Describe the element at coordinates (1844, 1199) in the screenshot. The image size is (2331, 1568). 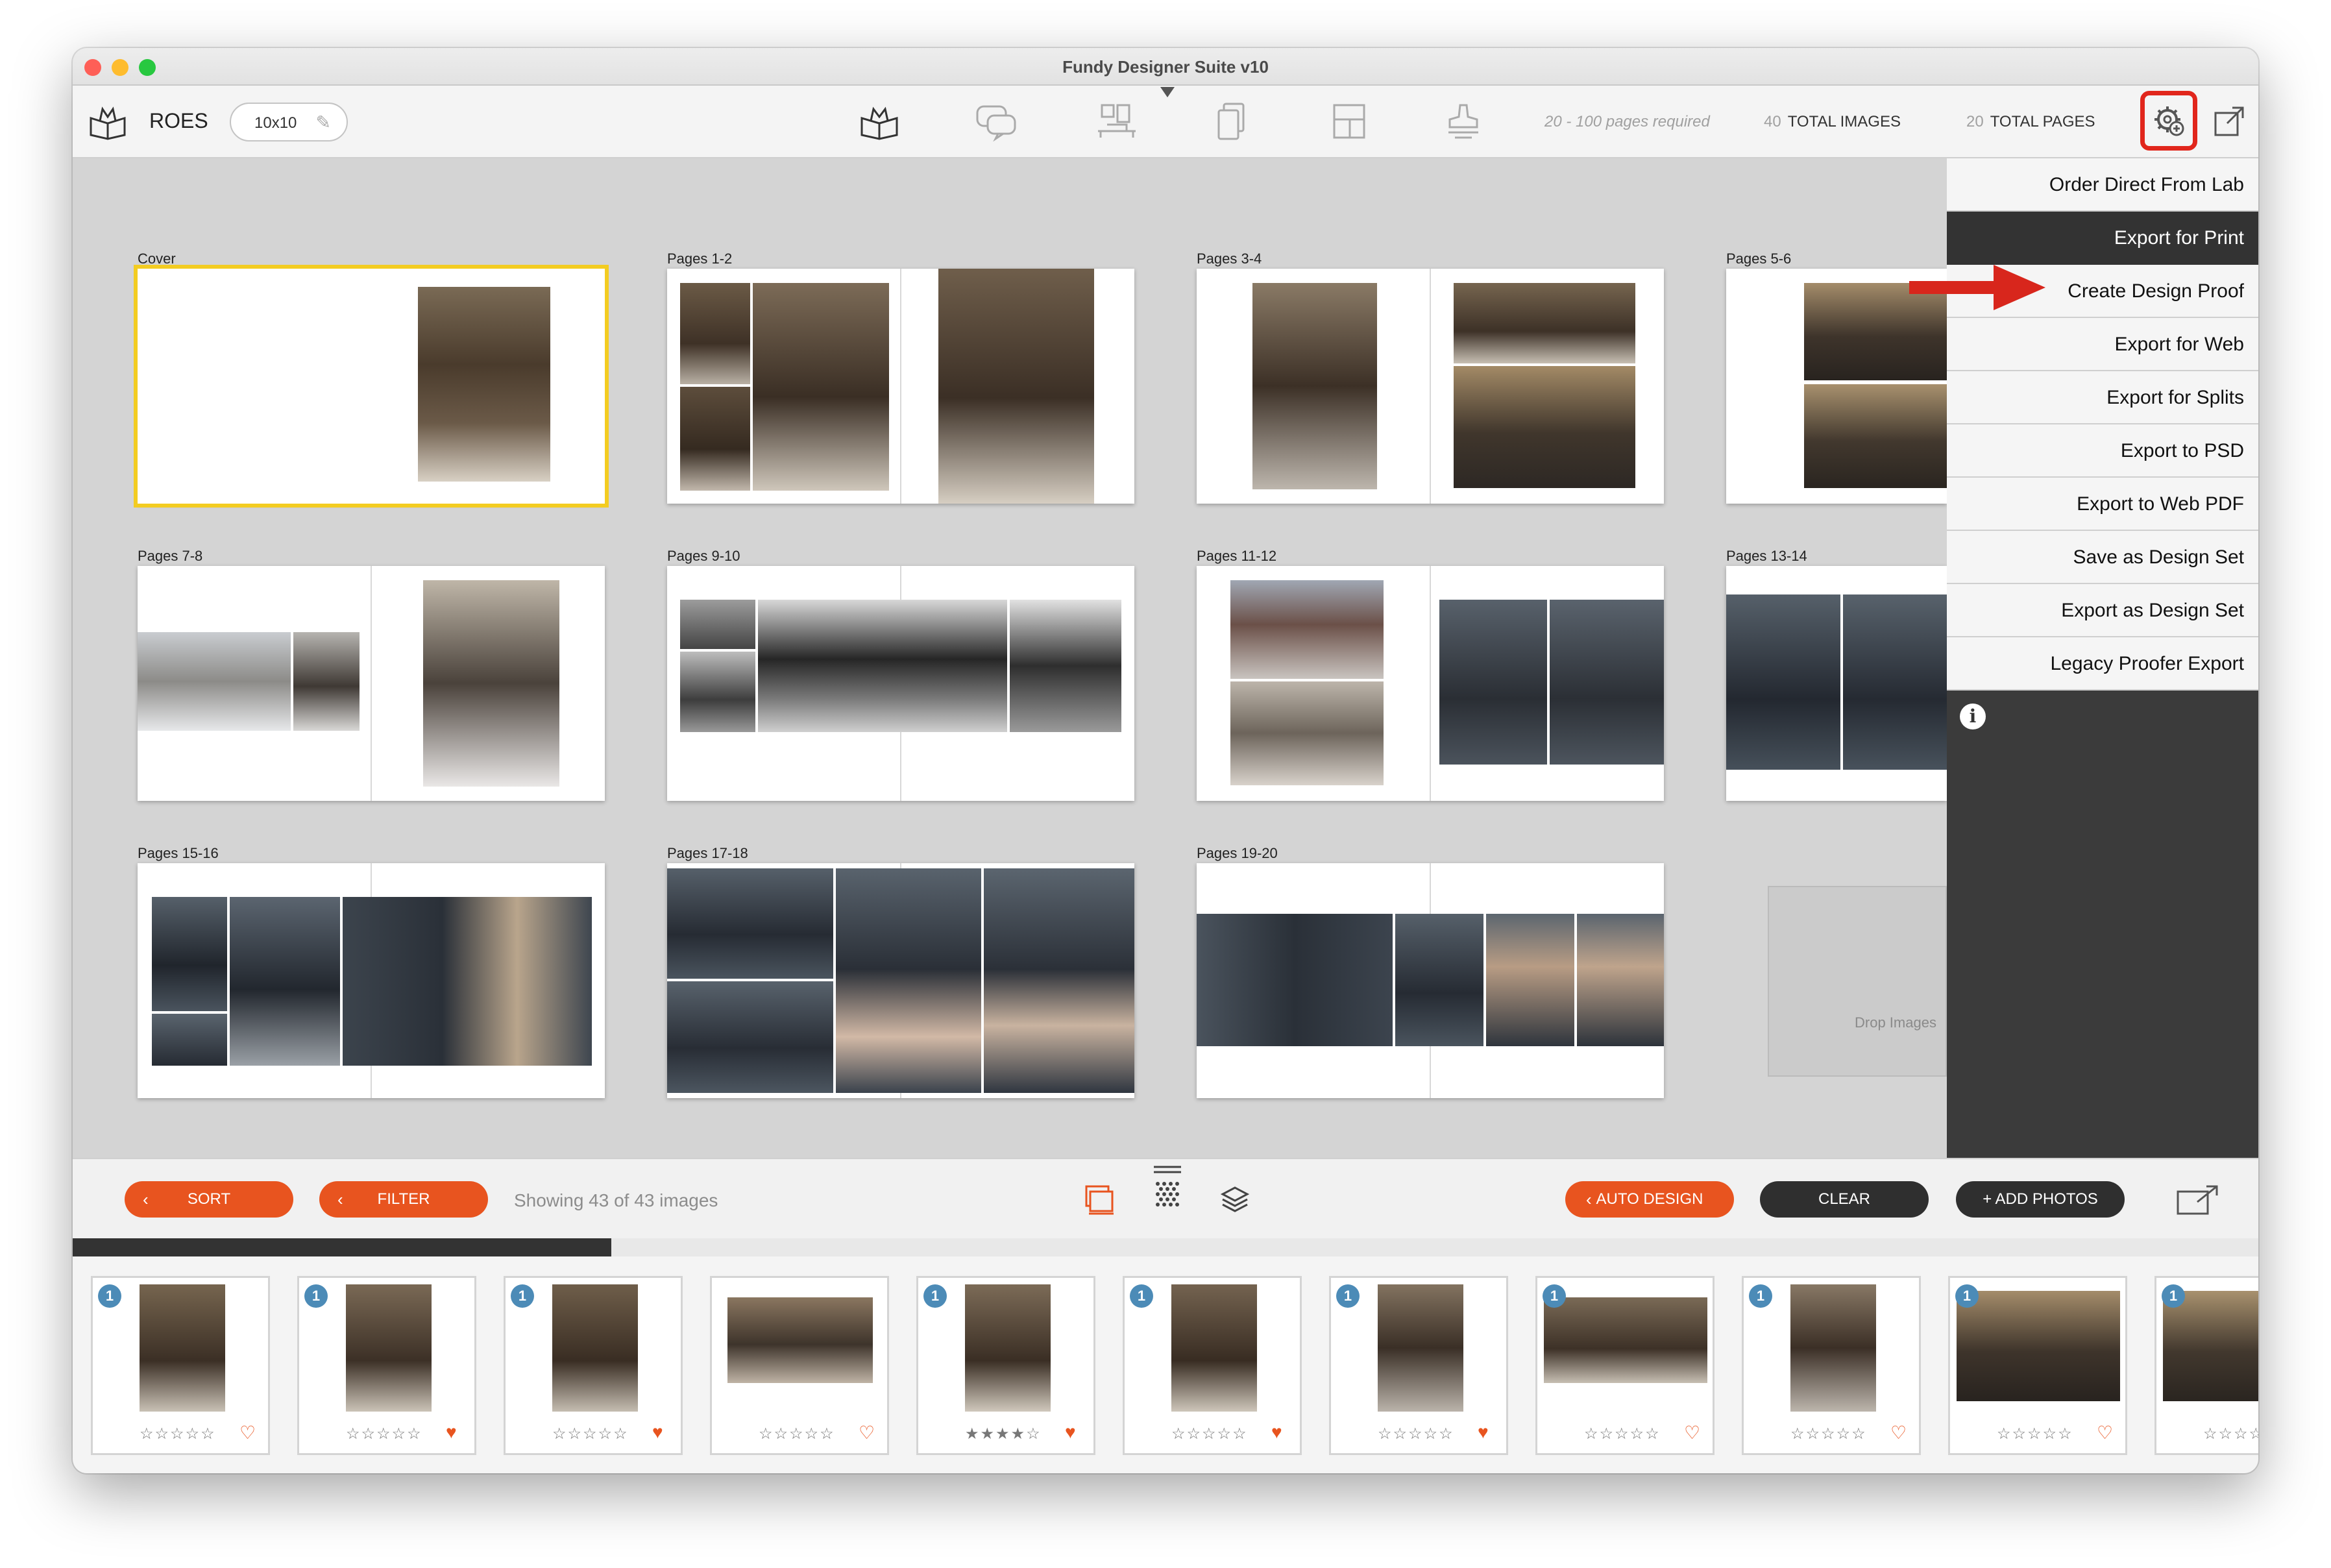
I see `clear-button: CLEAR` at that location.